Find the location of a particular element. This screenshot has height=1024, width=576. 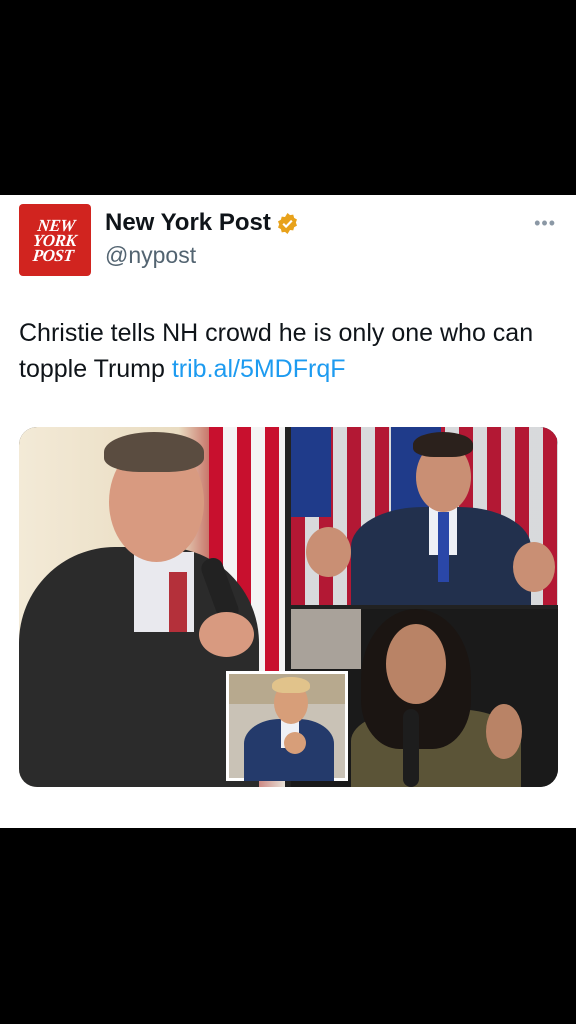

photo-trump-inset is located at coordinates (287, 726).